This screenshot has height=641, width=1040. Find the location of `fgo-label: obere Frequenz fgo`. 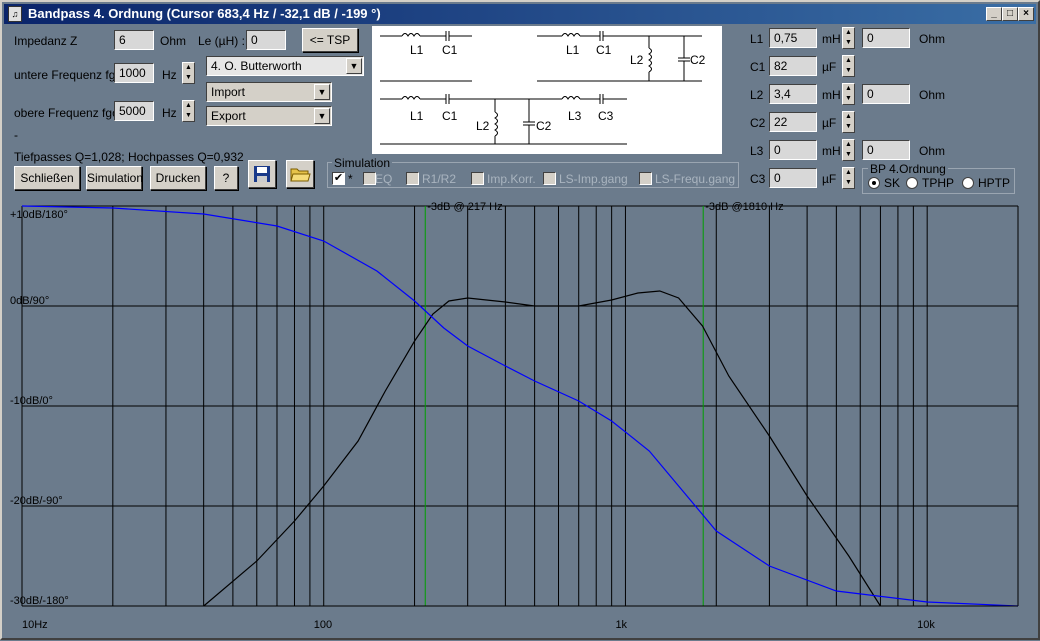

fgo-label: obere Frequenz fgo is located at coordinates (66, 113).